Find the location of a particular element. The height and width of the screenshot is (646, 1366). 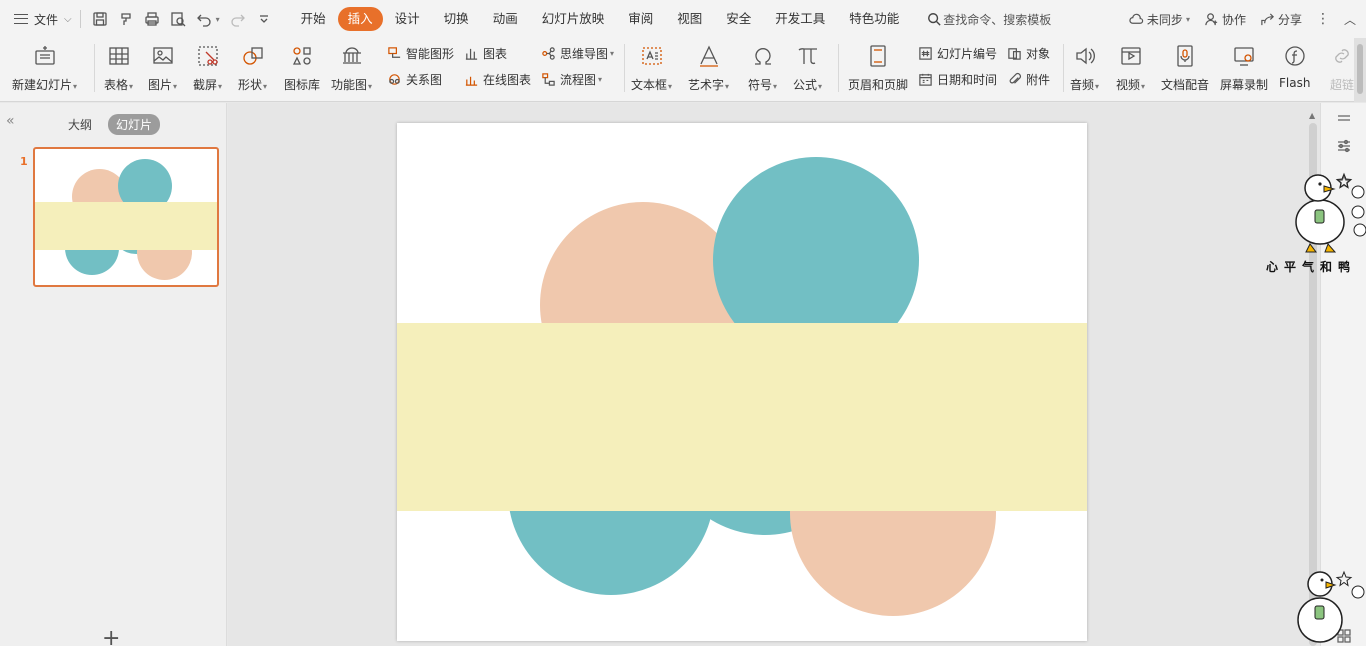

icon-library-icon is located at coordinates (301, 56).